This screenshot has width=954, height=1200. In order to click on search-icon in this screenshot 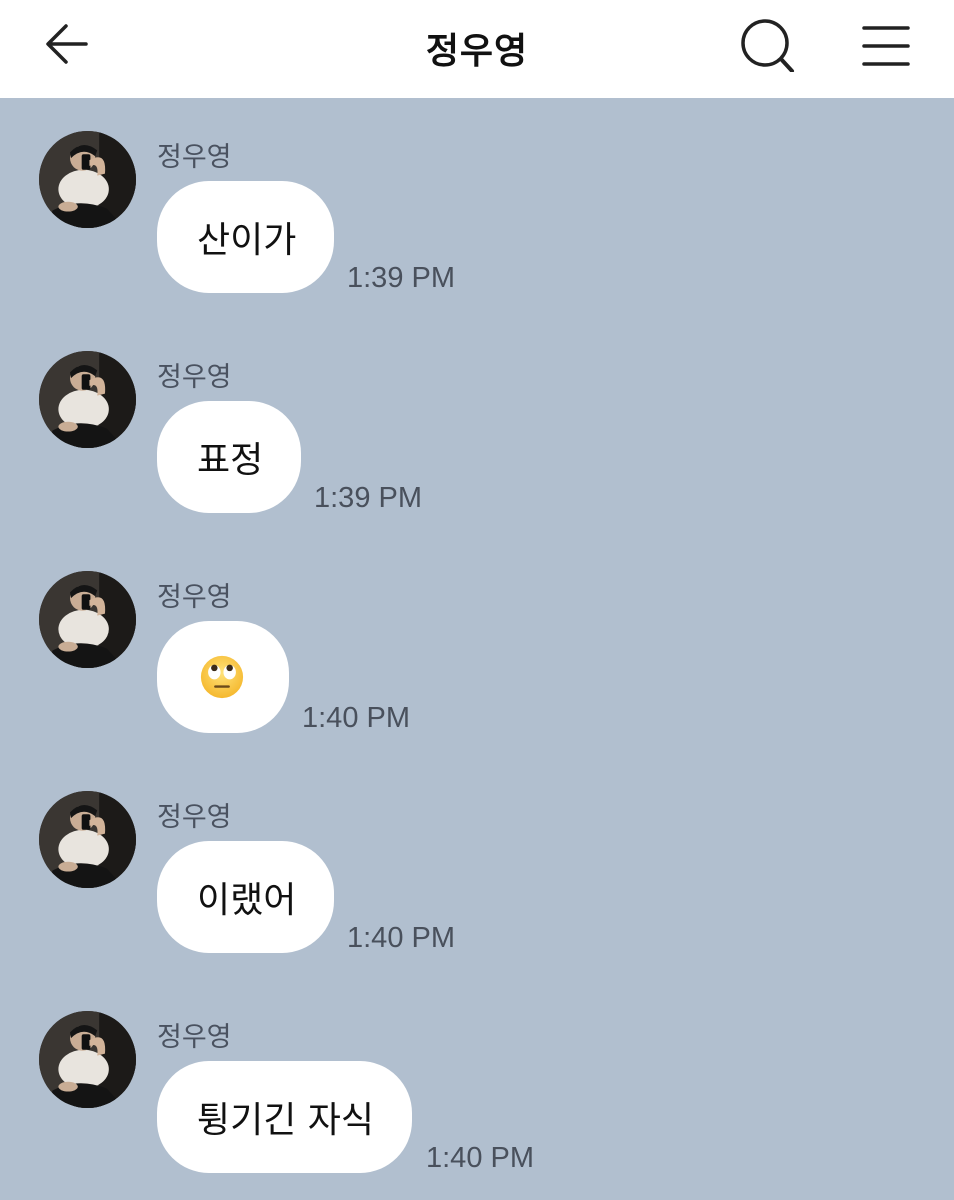, I will do `click(767, 45)`.